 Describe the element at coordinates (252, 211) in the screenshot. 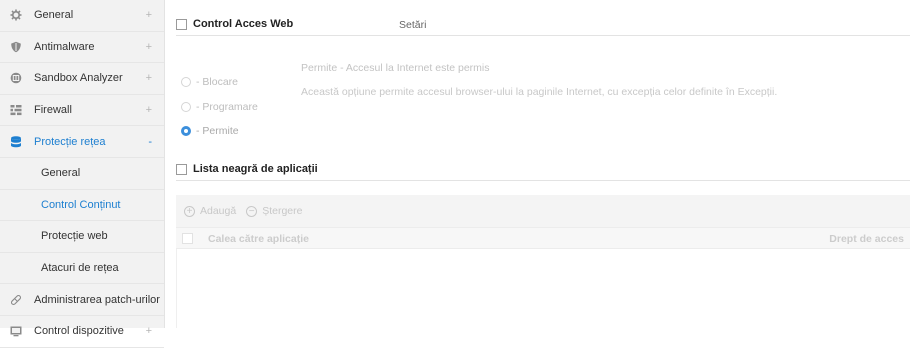

I see `minus-icon: −` at that location.